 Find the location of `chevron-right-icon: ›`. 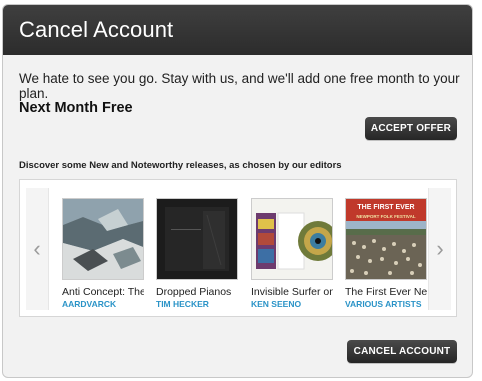

chevron-right-icon: › is located at coordinates (439, 249).